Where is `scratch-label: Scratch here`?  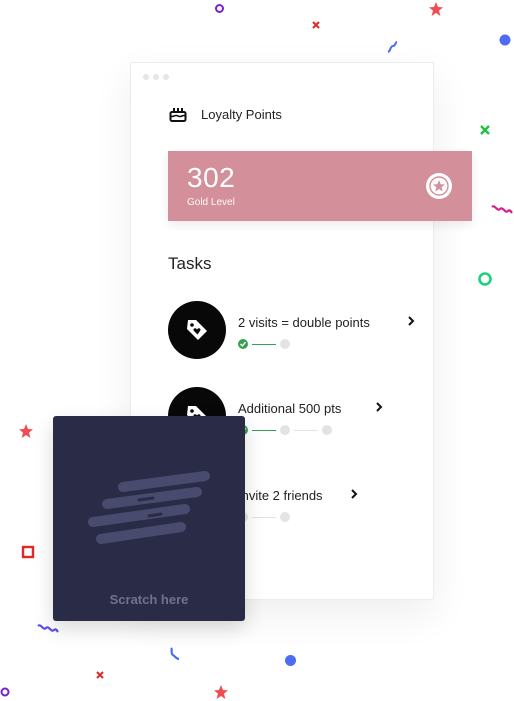 scratch-label: Scratch here is located at coordinates (149, 599).